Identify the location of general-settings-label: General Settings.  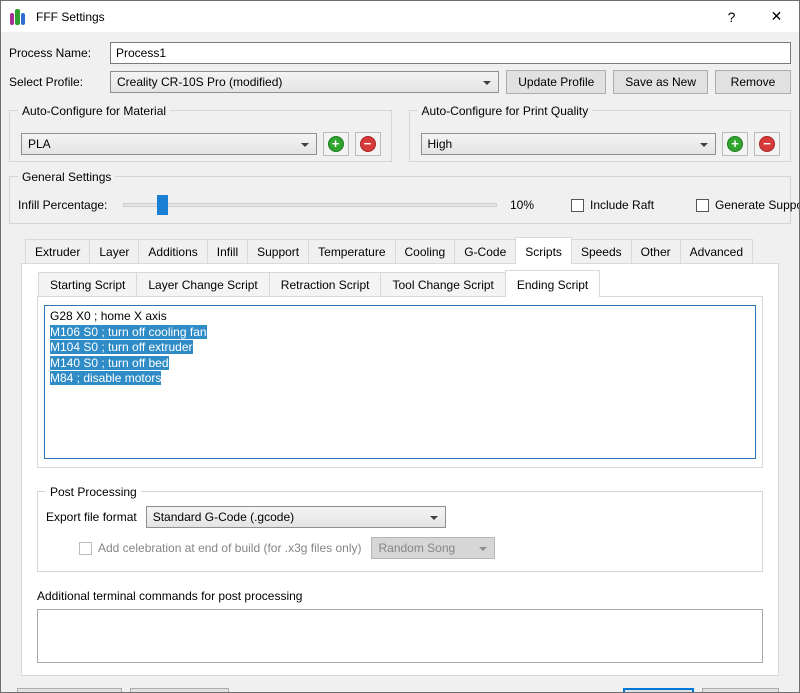
(67, 177).